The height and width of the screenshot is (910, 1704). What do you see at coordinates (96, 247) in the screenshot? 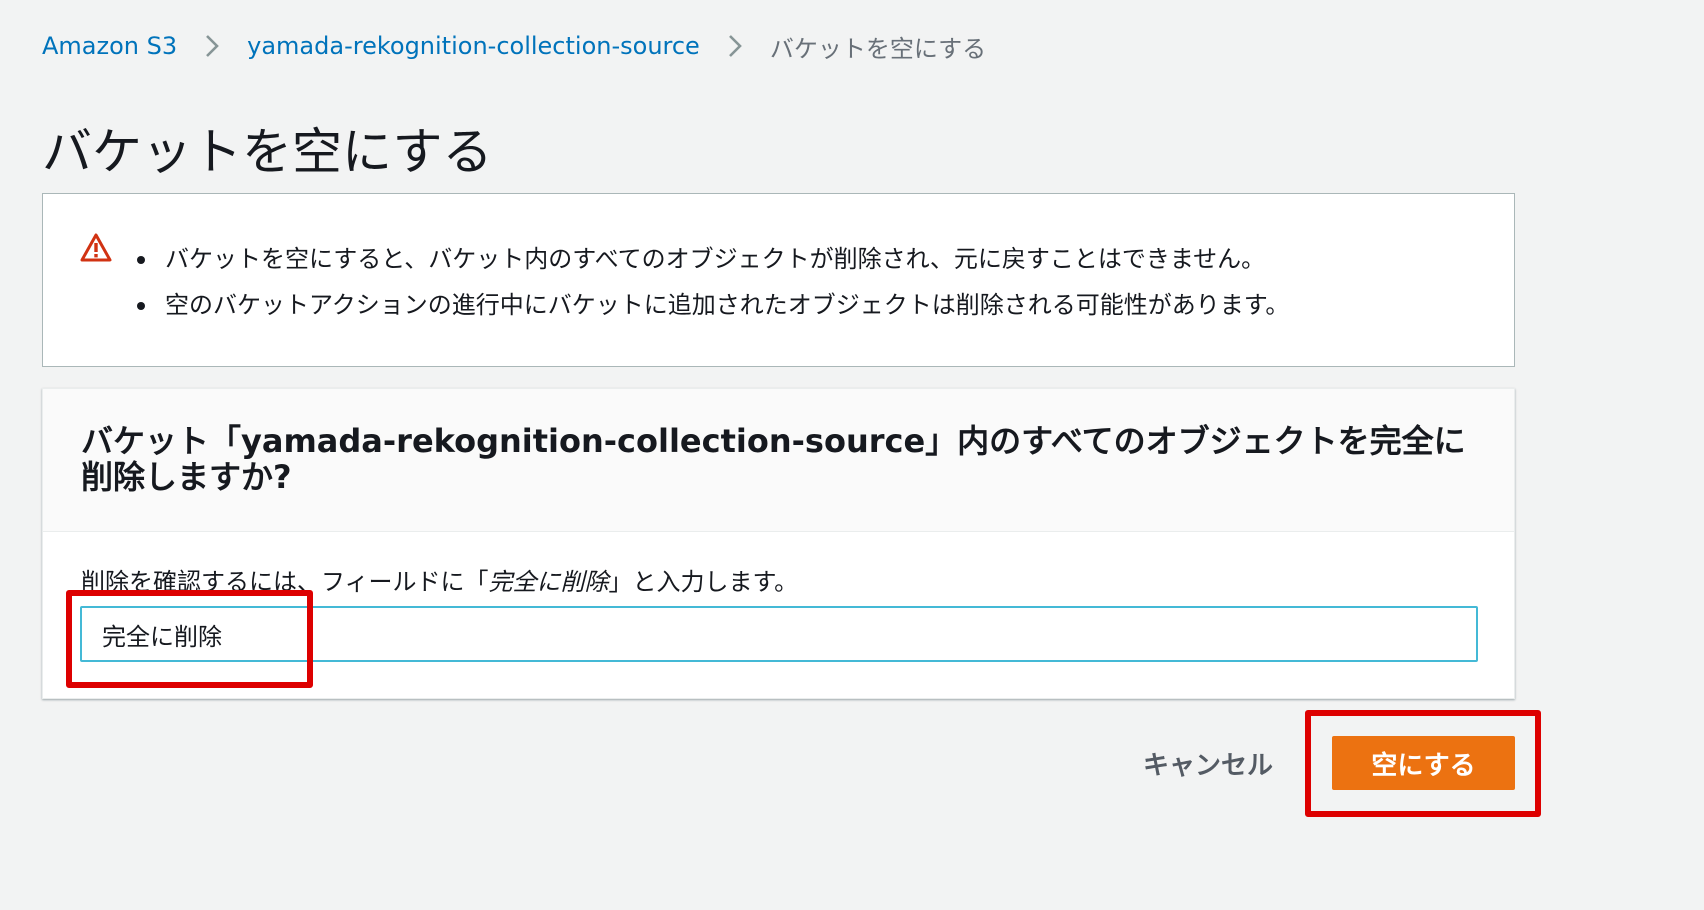
I see `warning-triangle-icon` at bounding box center [96, 247].